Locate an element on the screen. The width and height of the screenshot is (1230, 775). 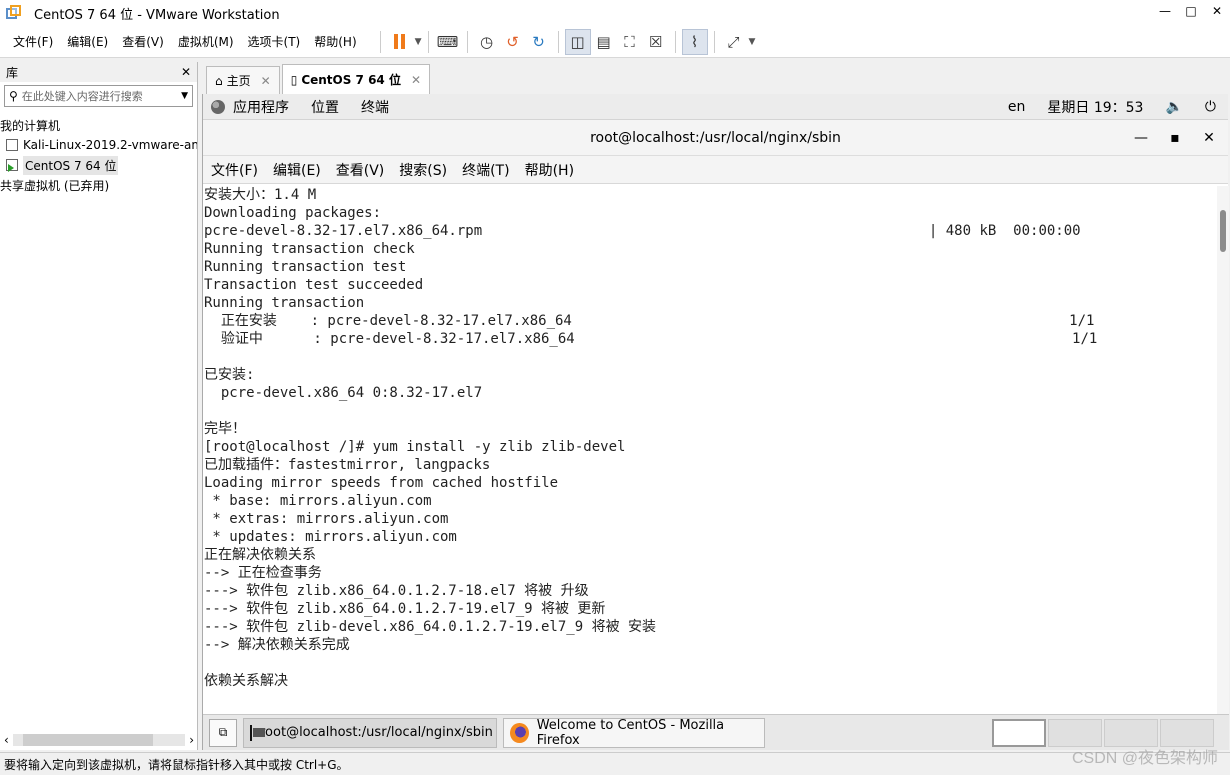
send-ctrl-alt-del-button: ⌨ is located at coordinates (448, 42).